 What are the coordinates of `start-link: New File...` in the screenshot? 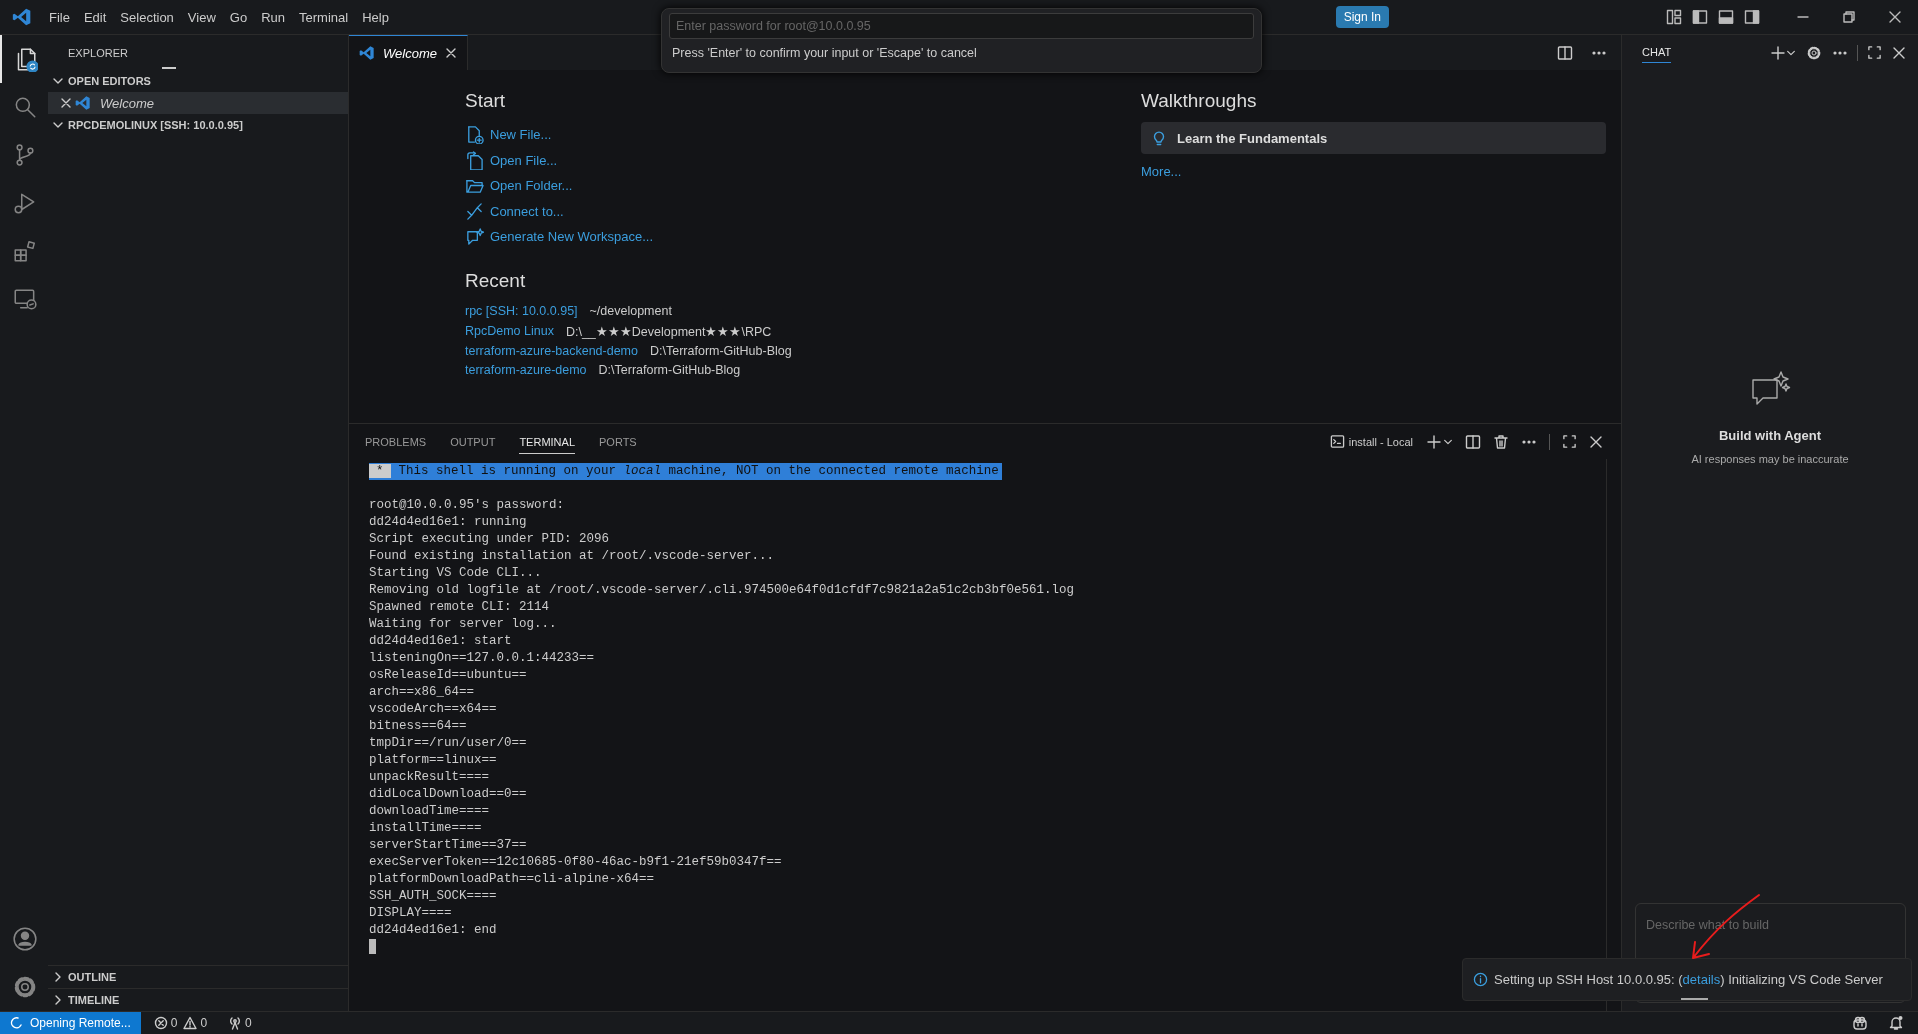 It's located at (745, 135).